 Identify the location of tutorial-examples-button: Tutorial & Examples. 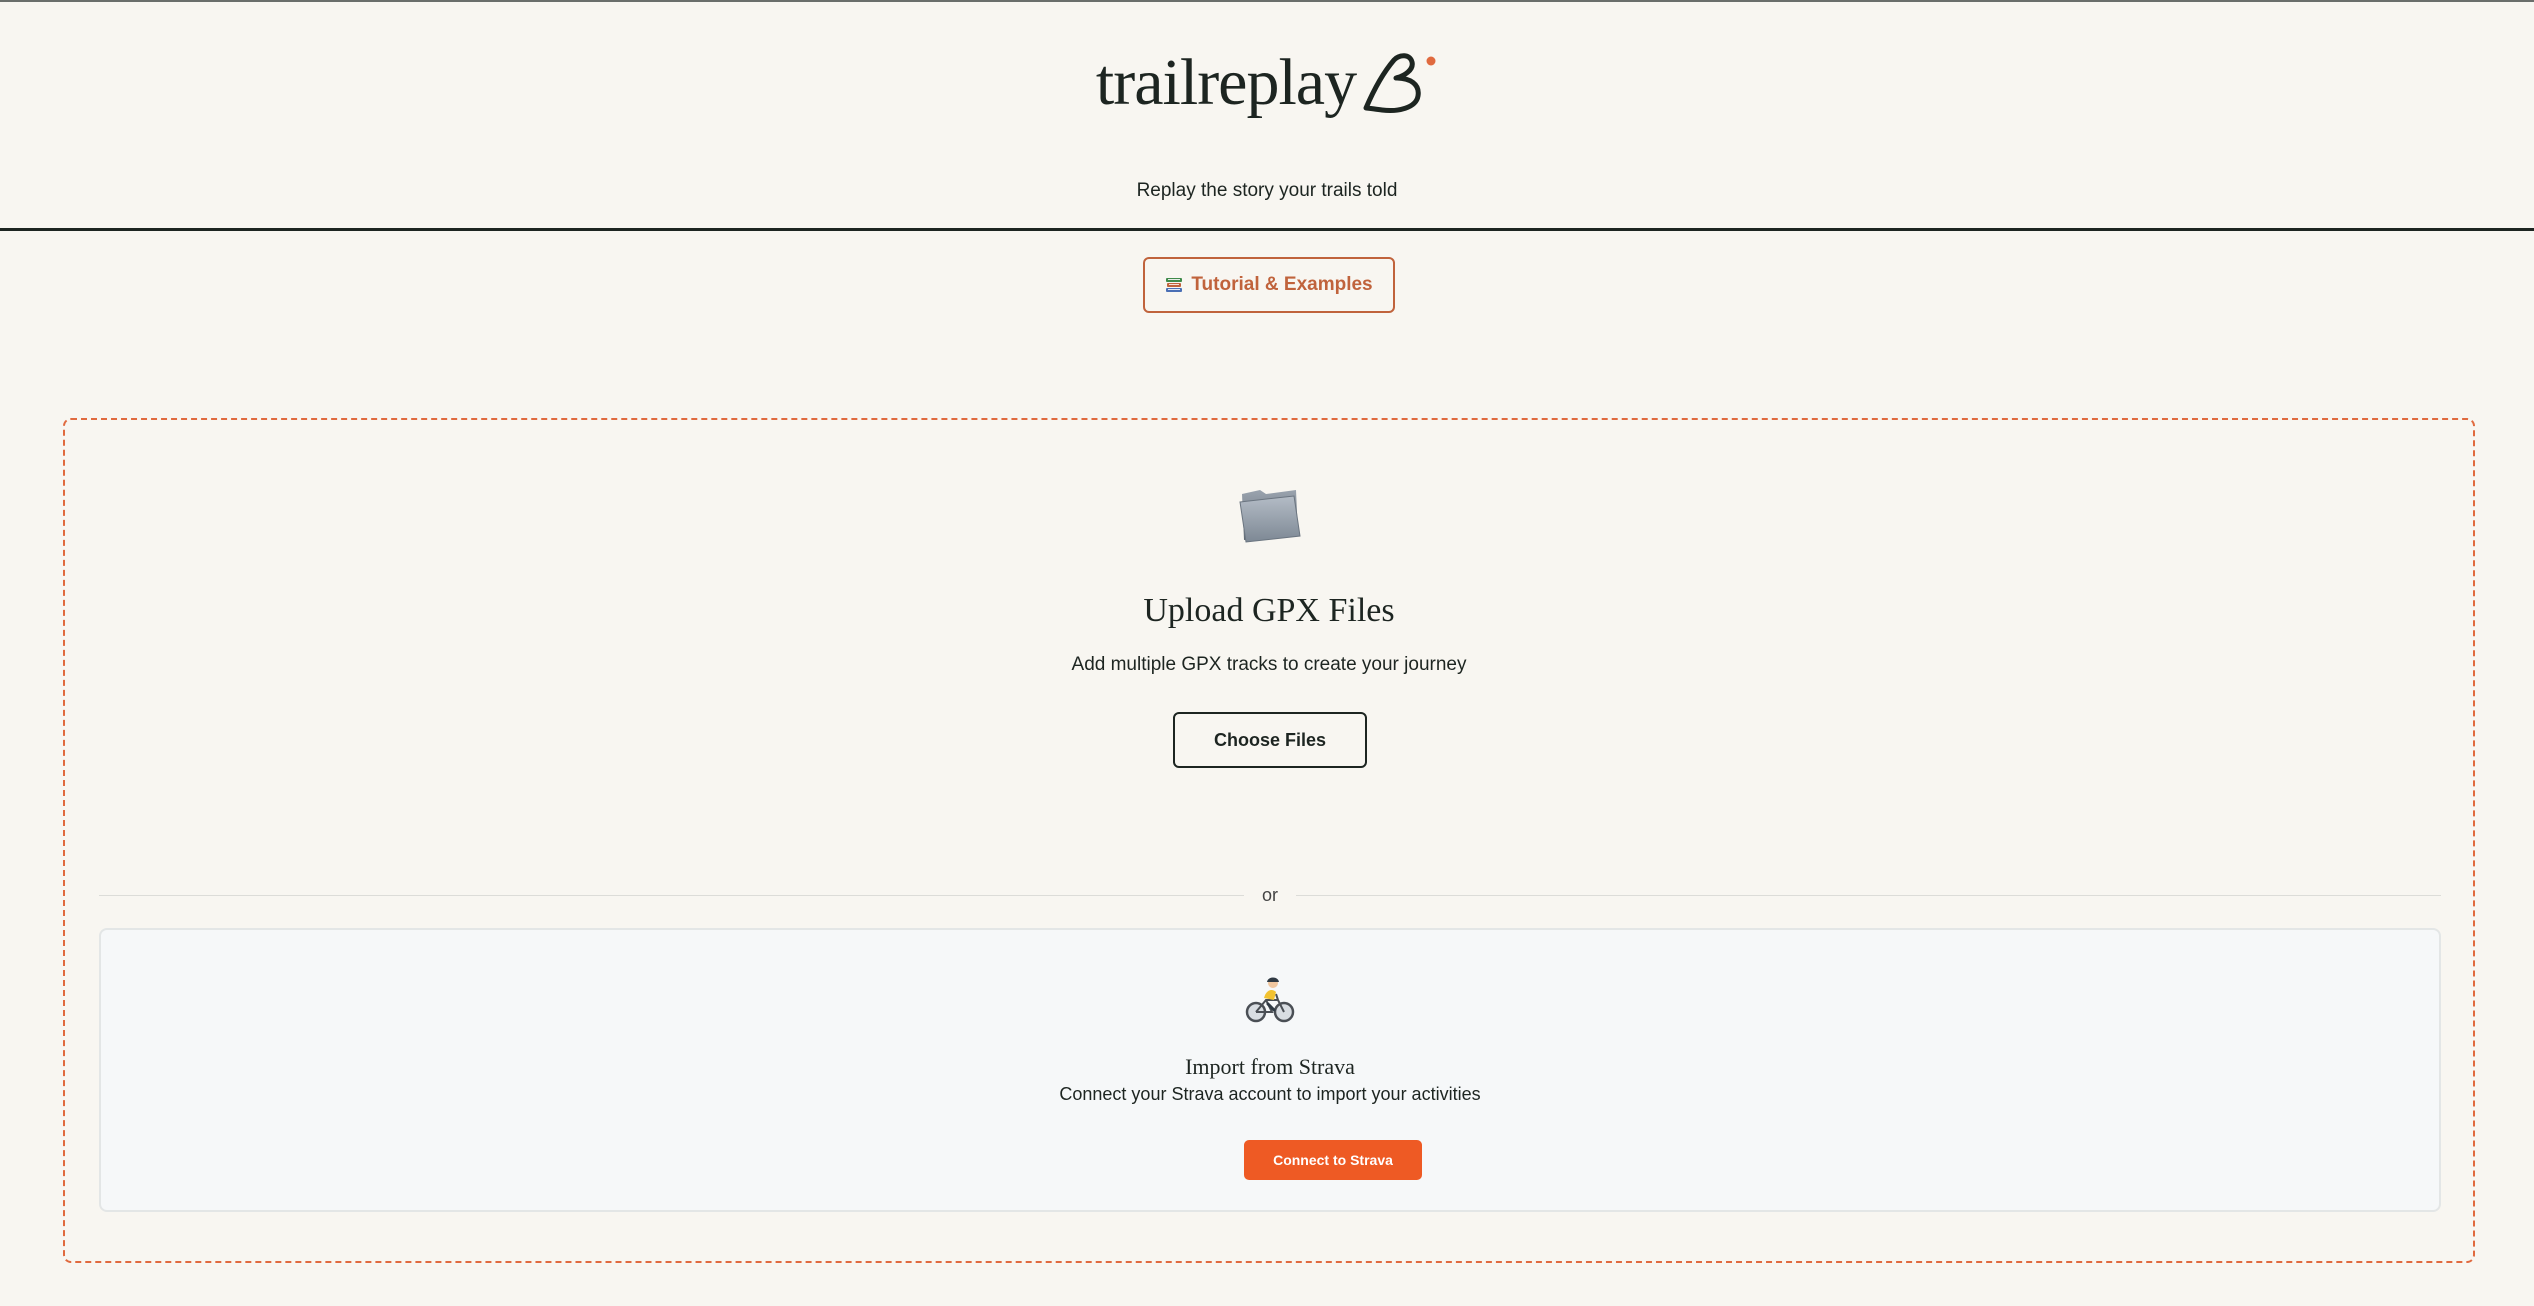
(1269, 285).